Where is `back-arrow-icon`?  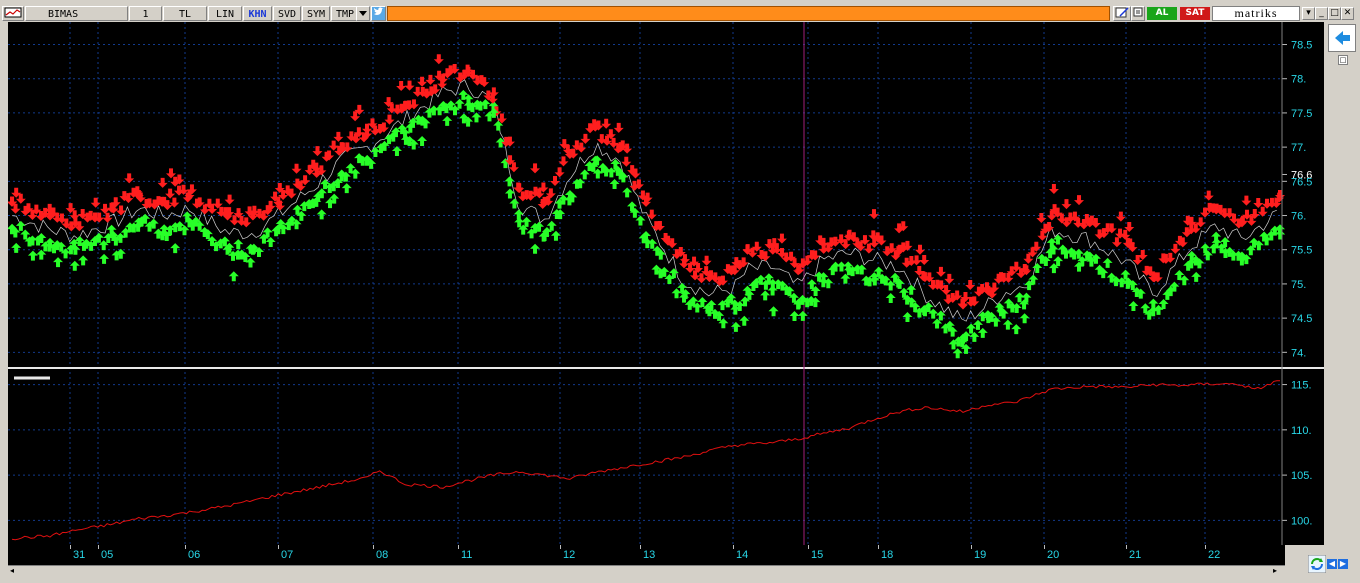 back-arrow-icon is located at coordinates (1342, 38).